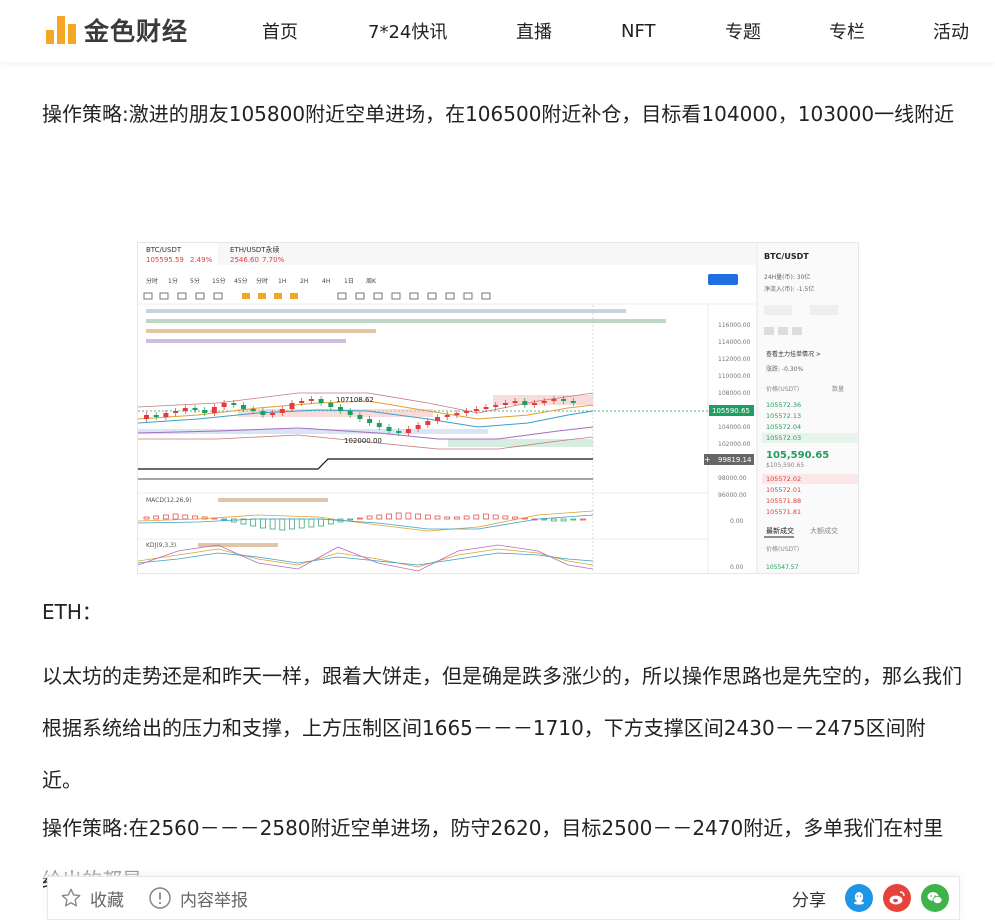 Image resolution: width=995 pixels, height=920 pixels. Describe the element at coordinates (734, 325) in the screenshot. I see `chart-y-tick: 116000.00` at that location.